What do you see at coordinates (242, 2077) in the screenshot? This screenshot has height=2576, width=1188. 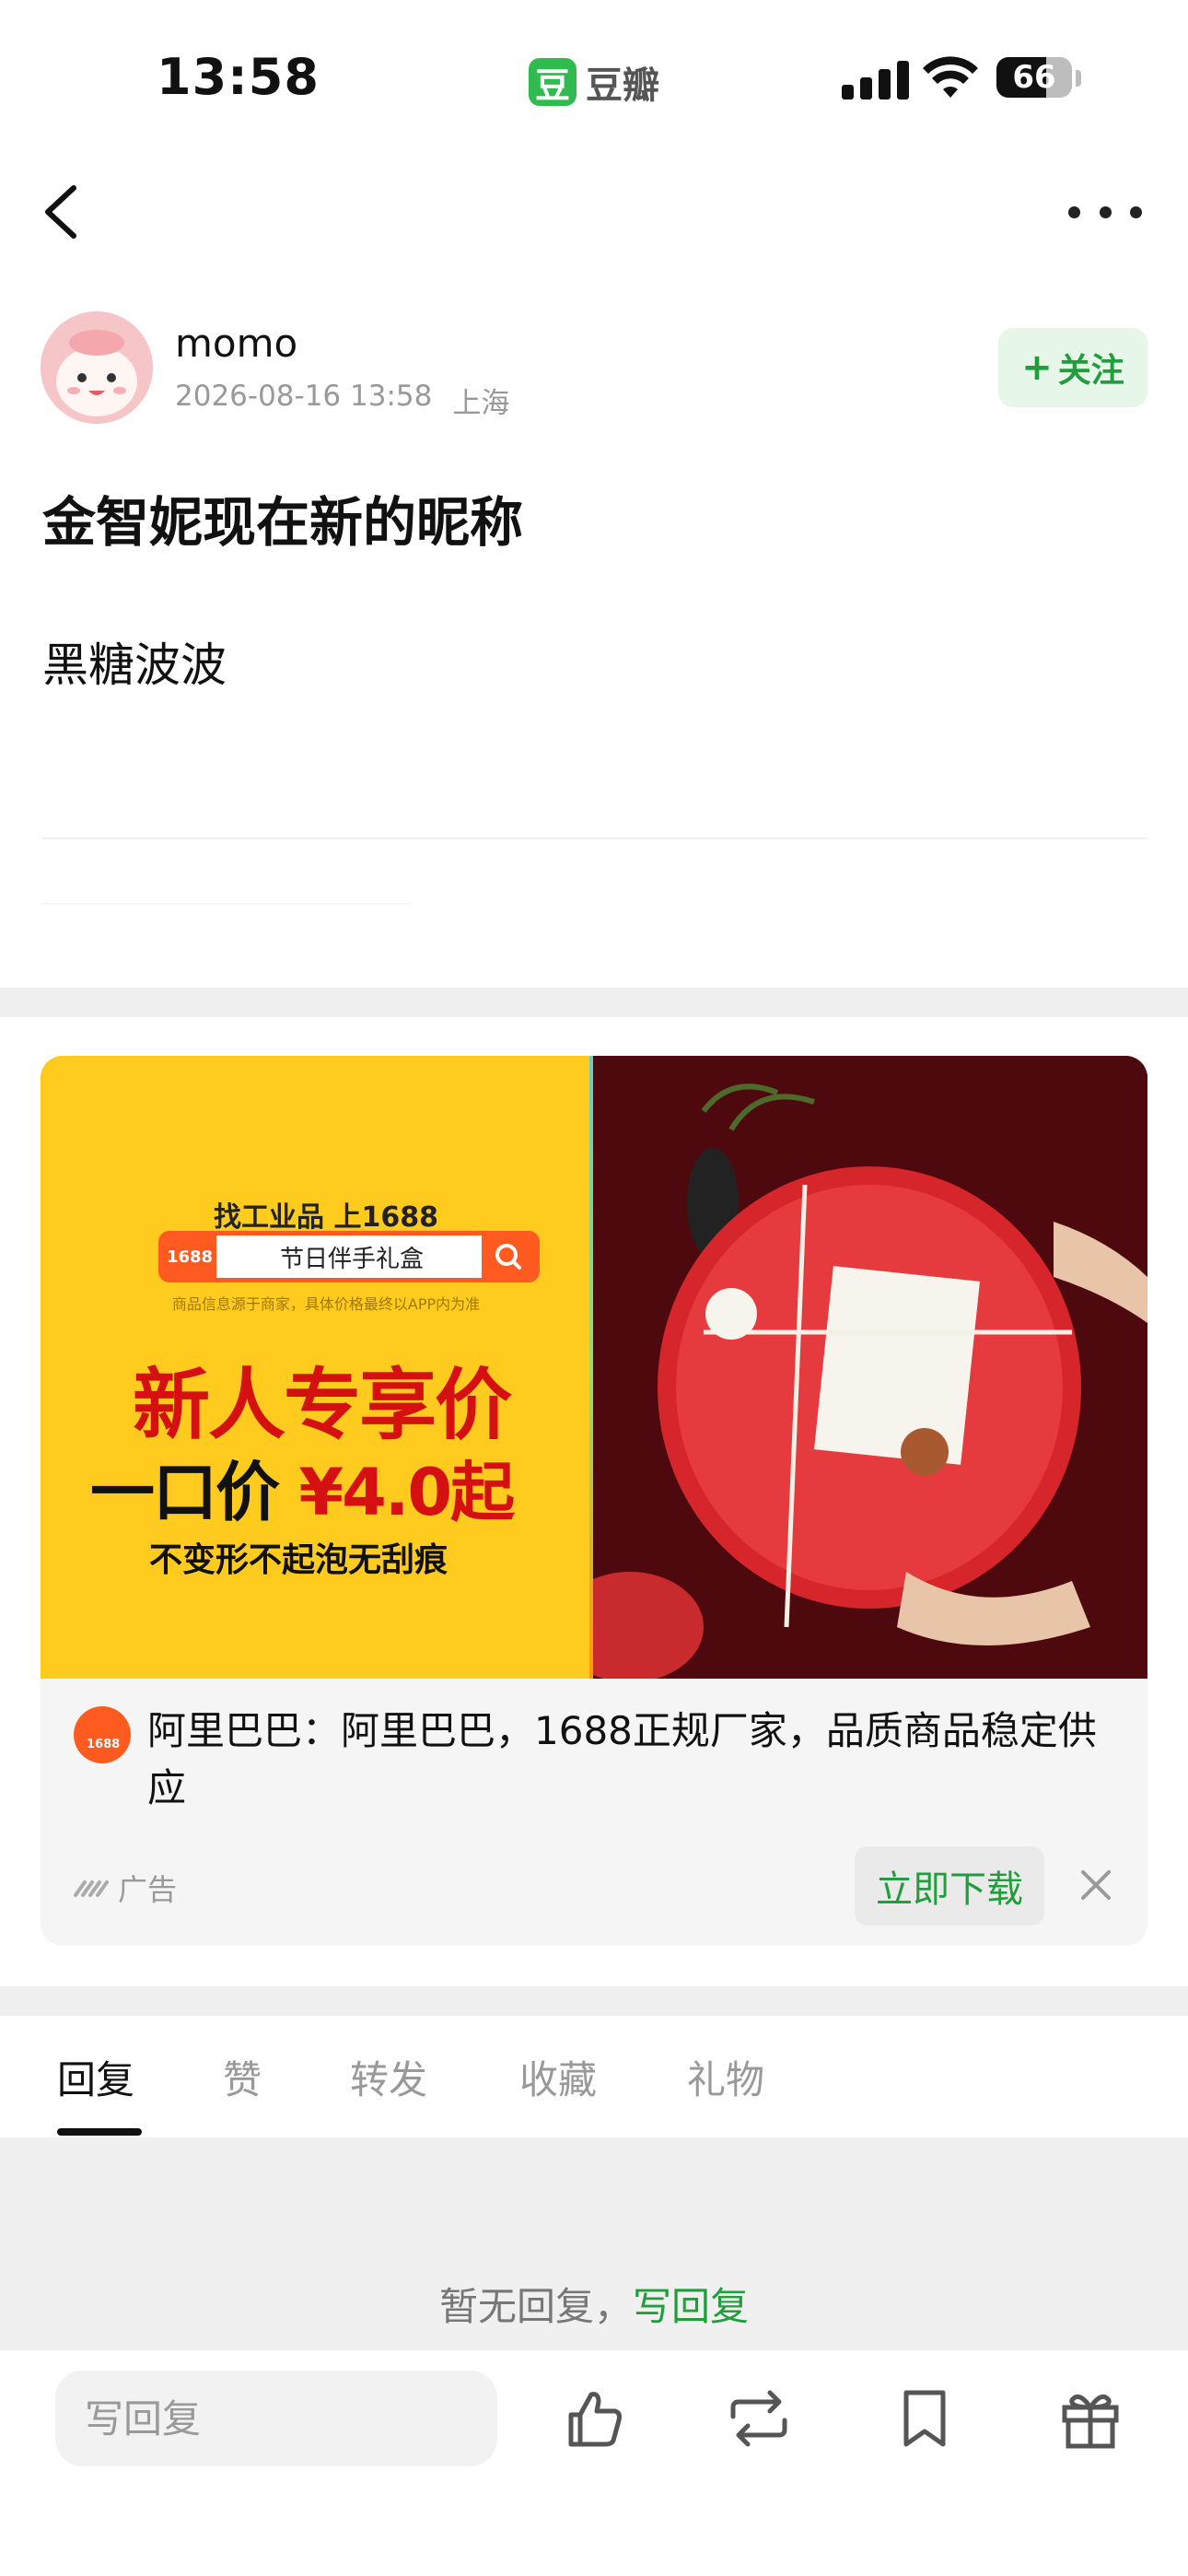 I see `tab-likes: 赞` at bounding box center [242, 2077].